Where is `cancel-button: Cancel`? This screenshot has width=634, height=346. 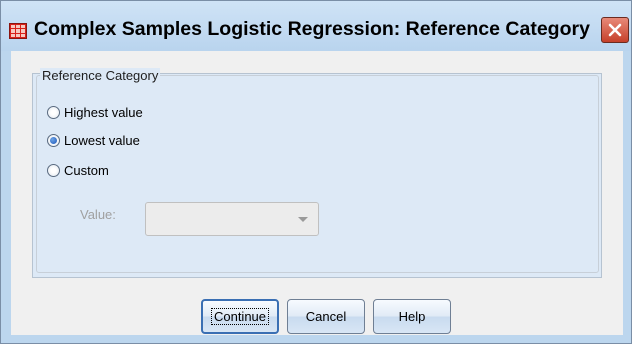 cancel-button: Cancel is located at coordinates (326, 316).